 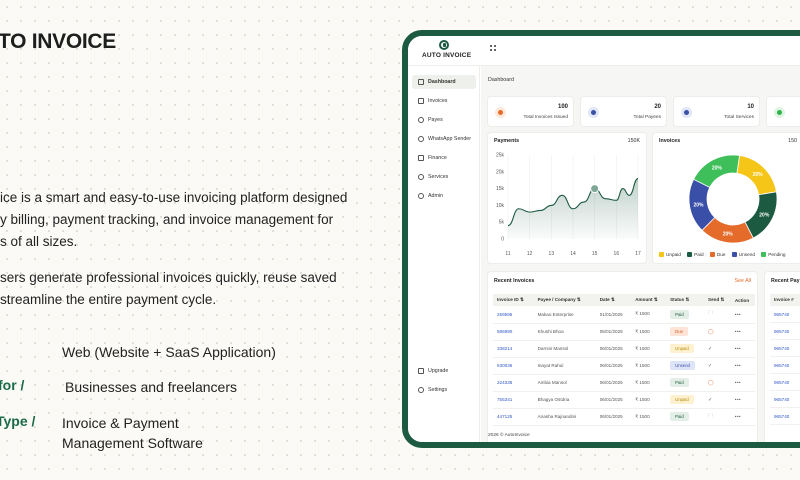 What do you see at coordinates (444, 177) in the screenshot?
I see `sidebar-item-services: Services` at bounding box center [444, 177].